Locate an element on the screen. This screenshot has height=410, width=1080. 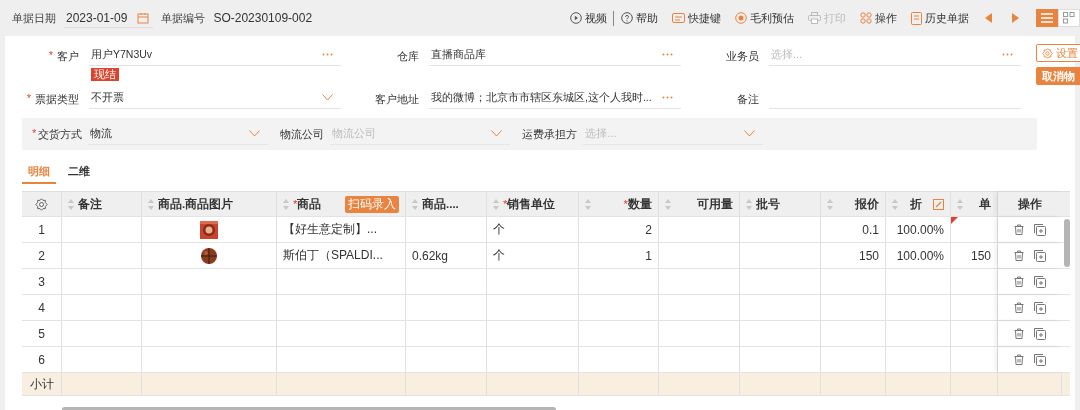
toolbar-button: 毛利预估 is located at coordinates (764, 18).